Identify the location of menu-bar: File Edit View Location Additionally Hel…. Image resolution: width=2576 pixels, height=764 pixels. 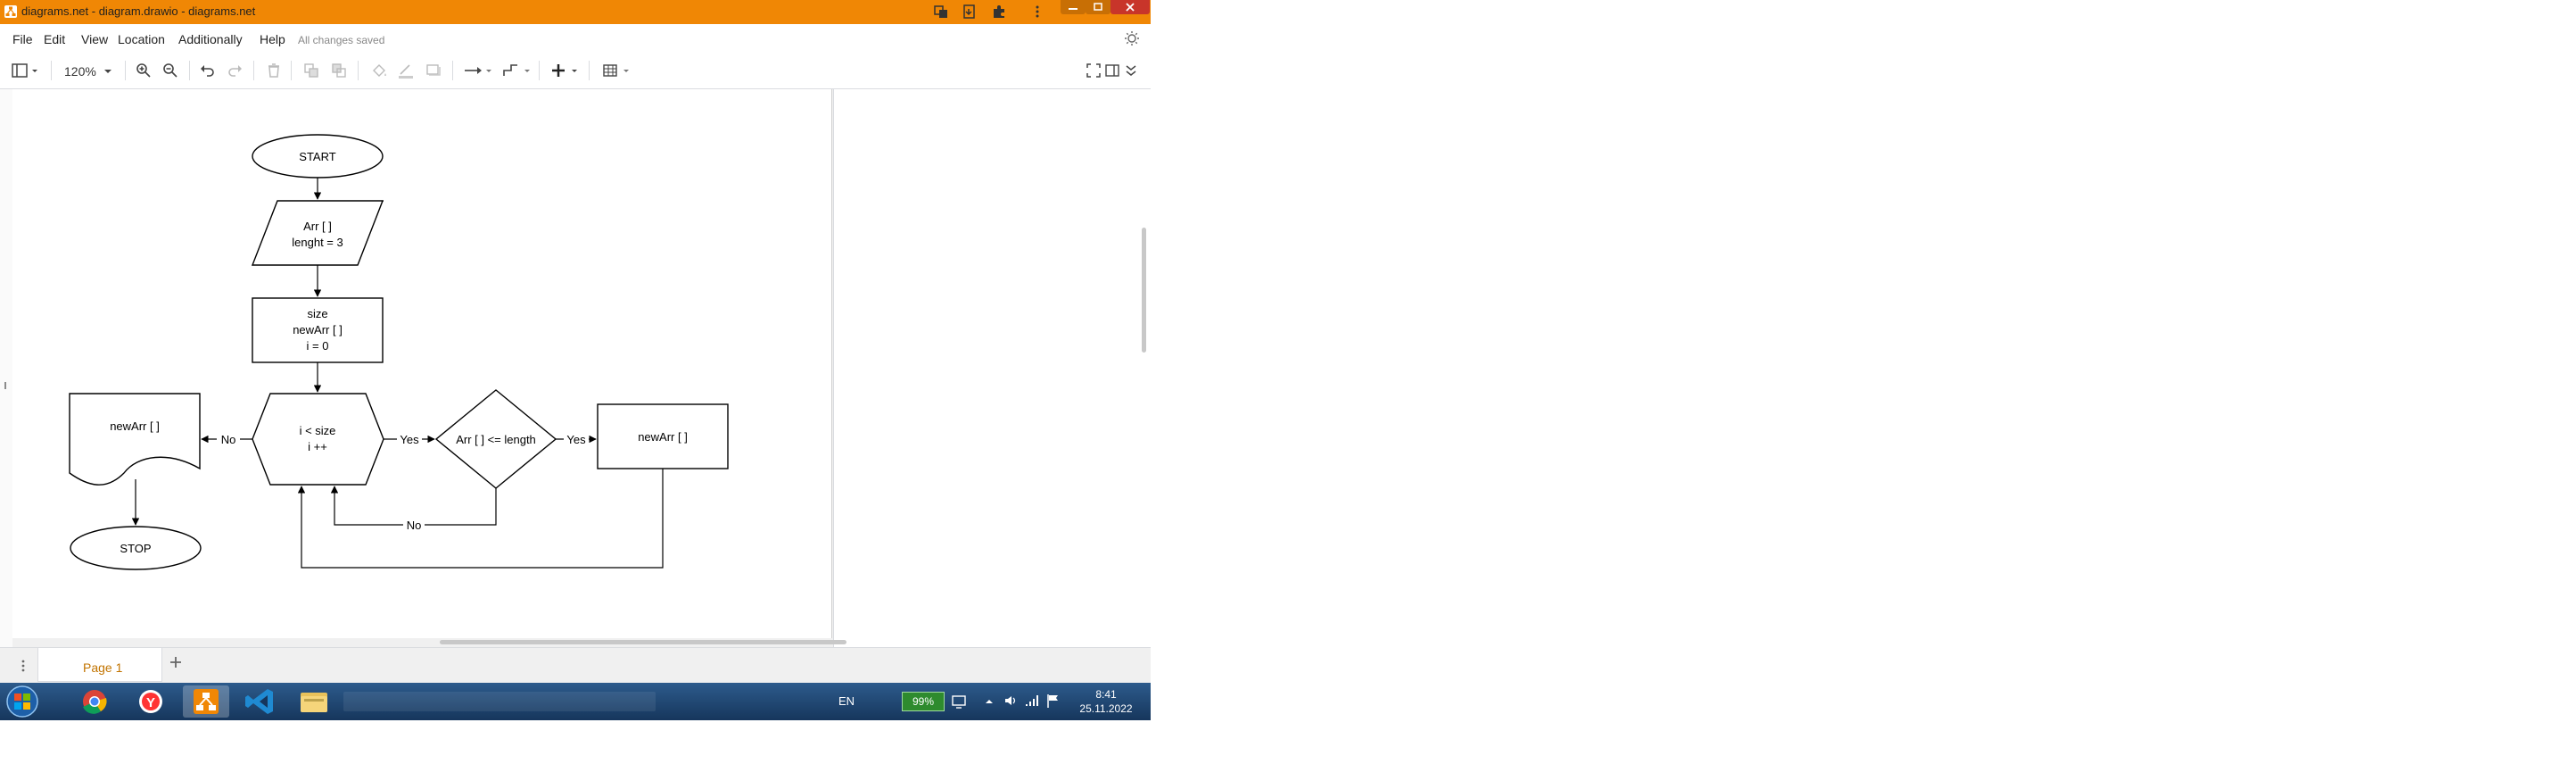
(576, 38).